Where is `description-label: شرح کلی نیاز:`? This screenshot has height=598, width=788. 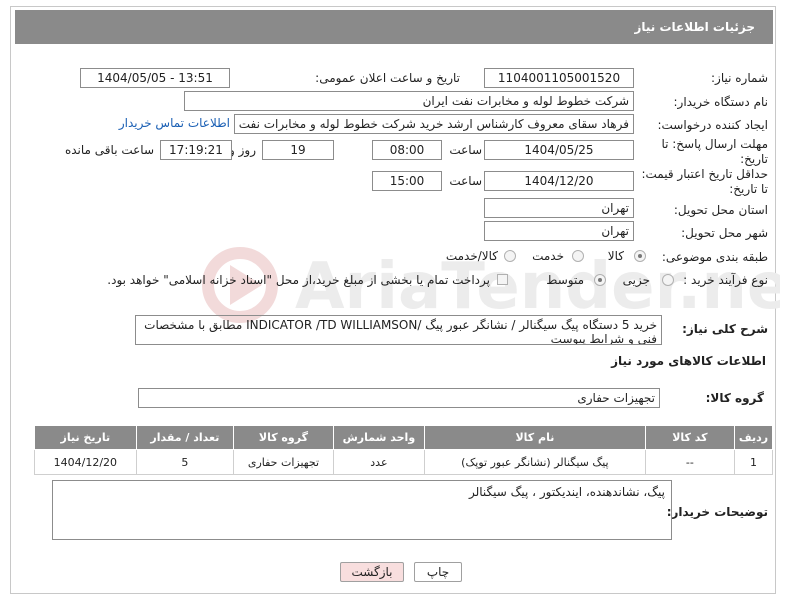
description-label: شرح کلی نیاز: is located at coordinates (725, 329).